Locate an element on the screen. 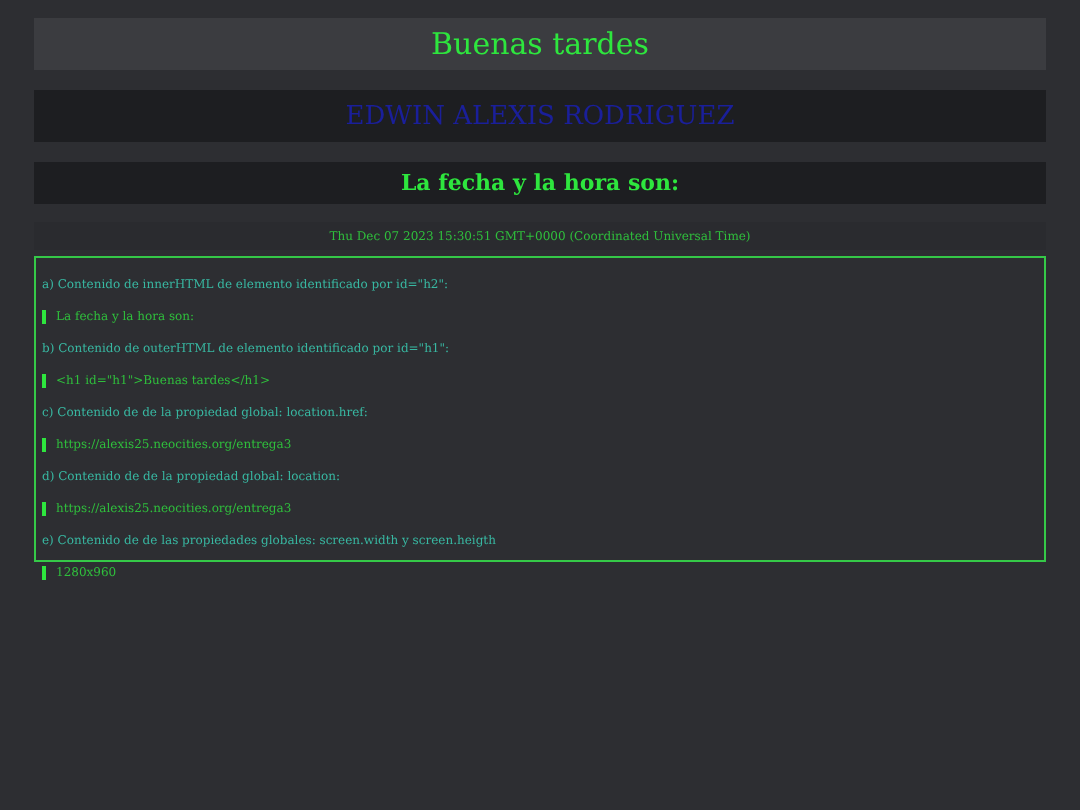 The width and height of the screenshot is (1080, 810). name-heading: EDWIN ALEXIS RODRIGUEZ is located at coordinates (540, 116).